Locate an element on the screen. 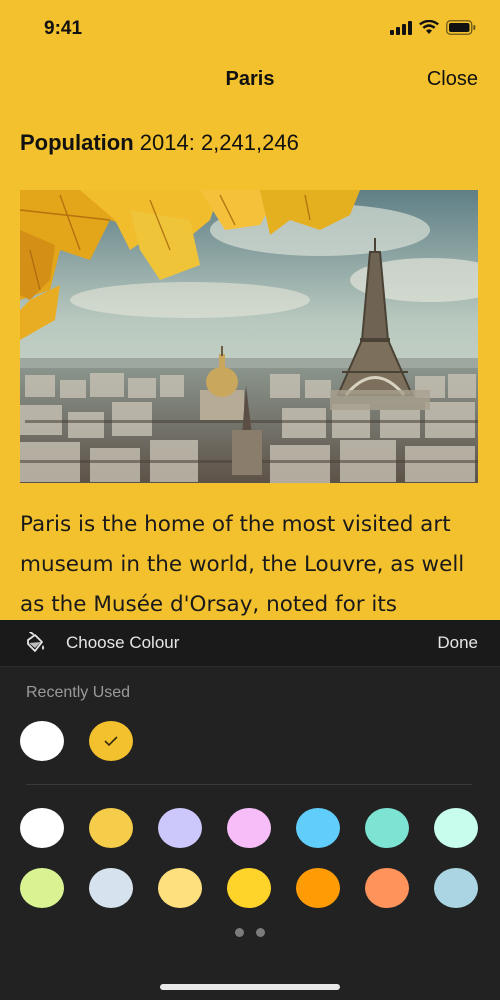 This screenshot has height=1000, width=500. population-label: Population is located at coordinates (77, 142).